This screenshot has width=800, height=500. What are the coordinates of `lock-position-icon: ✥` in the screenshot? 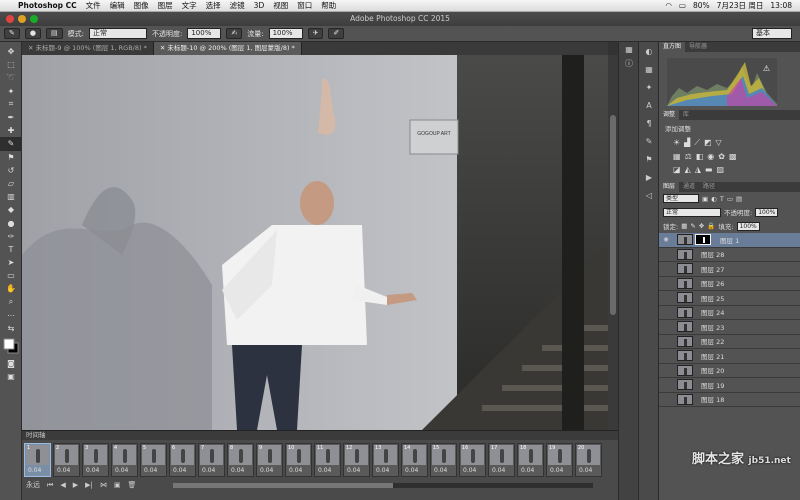 It's located at (701, 226).